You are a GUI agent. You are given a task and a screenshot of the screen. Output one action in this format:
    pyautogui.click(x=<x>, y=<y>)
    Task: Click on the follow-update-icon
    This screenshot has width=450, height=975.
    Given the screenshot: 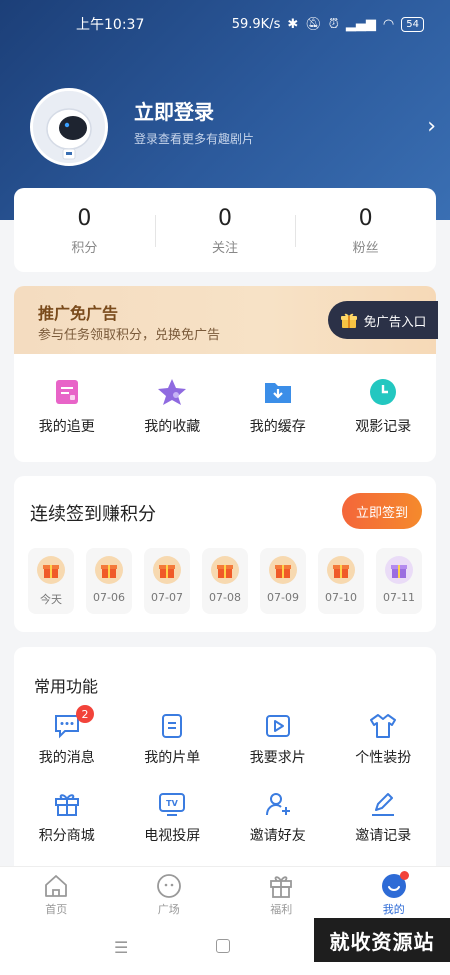 What is the action you would take?
    pyautogui.click(x=66, y=392)
    